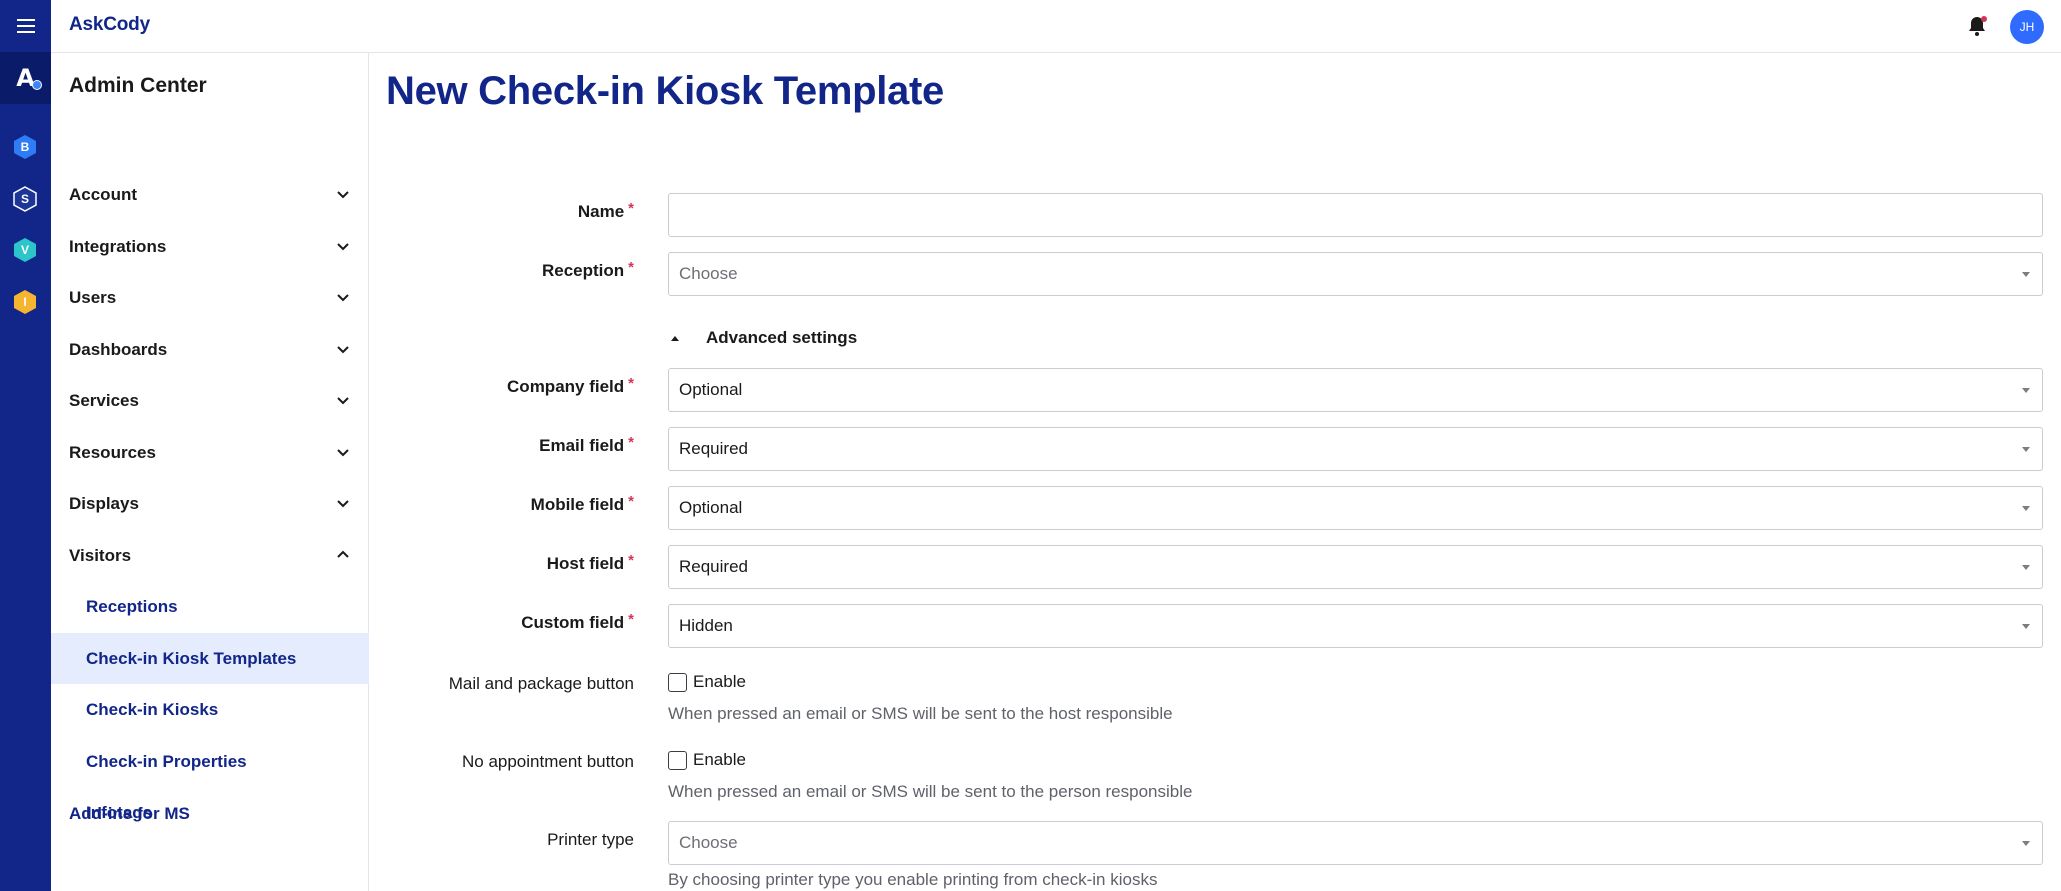 The image size is (2061, 891). Describe the element at coordinates (210, 349) in the screenshot. I see `sidebar-item-dashboards: Dashboards` at that location.